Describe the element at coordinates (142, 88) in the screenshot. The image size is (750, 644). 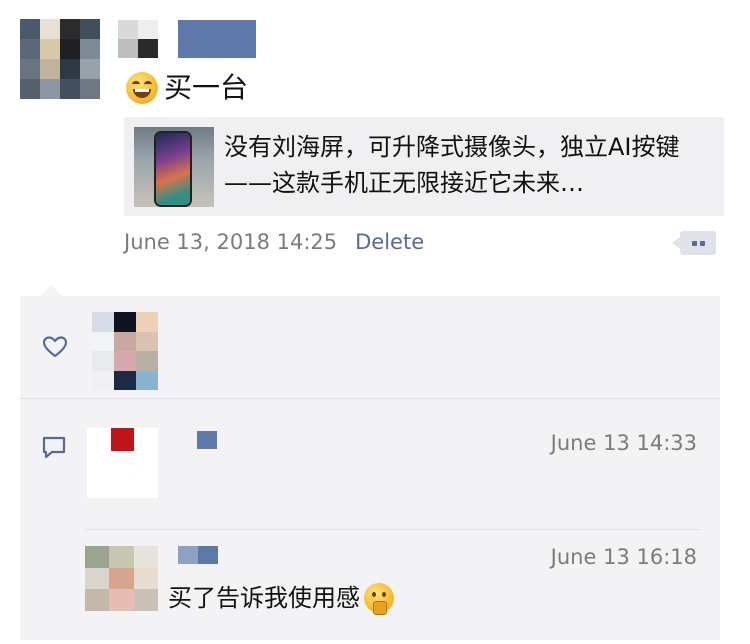
I see `grinning-squinting-face-icon` at that location.